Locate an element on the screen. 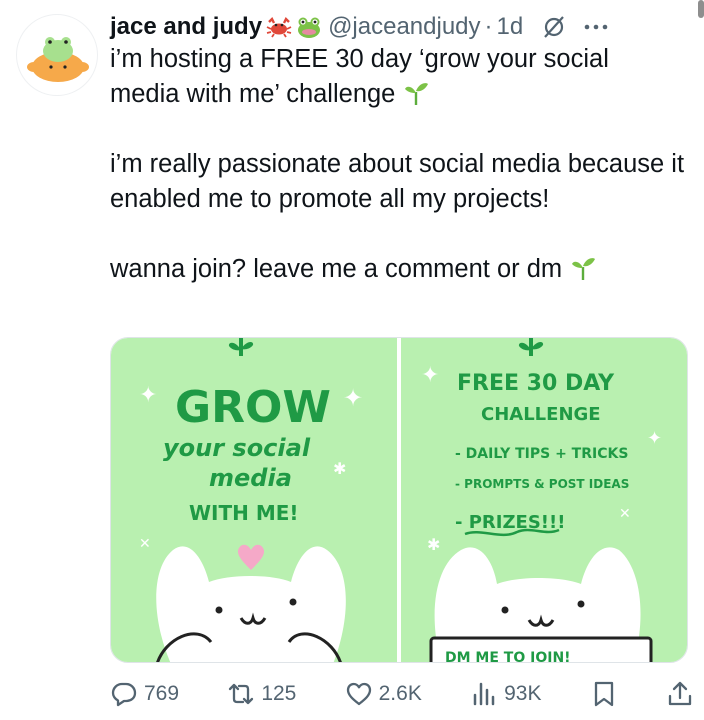 The height and width of the screenshot is (720, 704). display-name: jace and judy is located at coordinates (186, 27).